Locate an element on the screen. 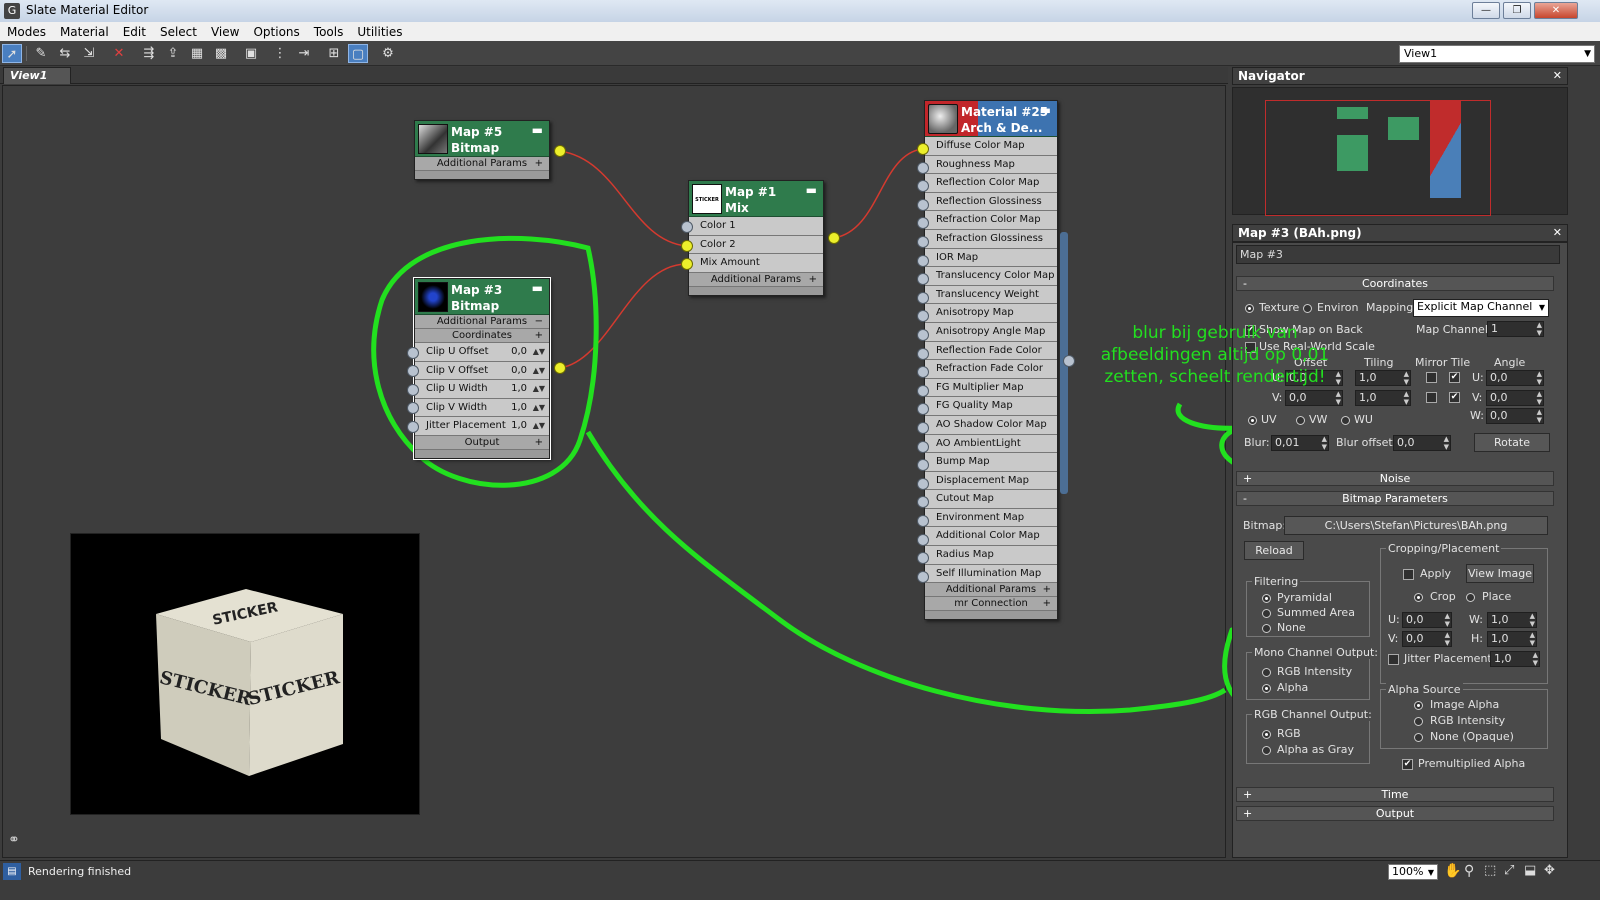 This screenshot has width=1600, height=900. material-slot: FG Multiplier Map is located at coordinates (991, 388).